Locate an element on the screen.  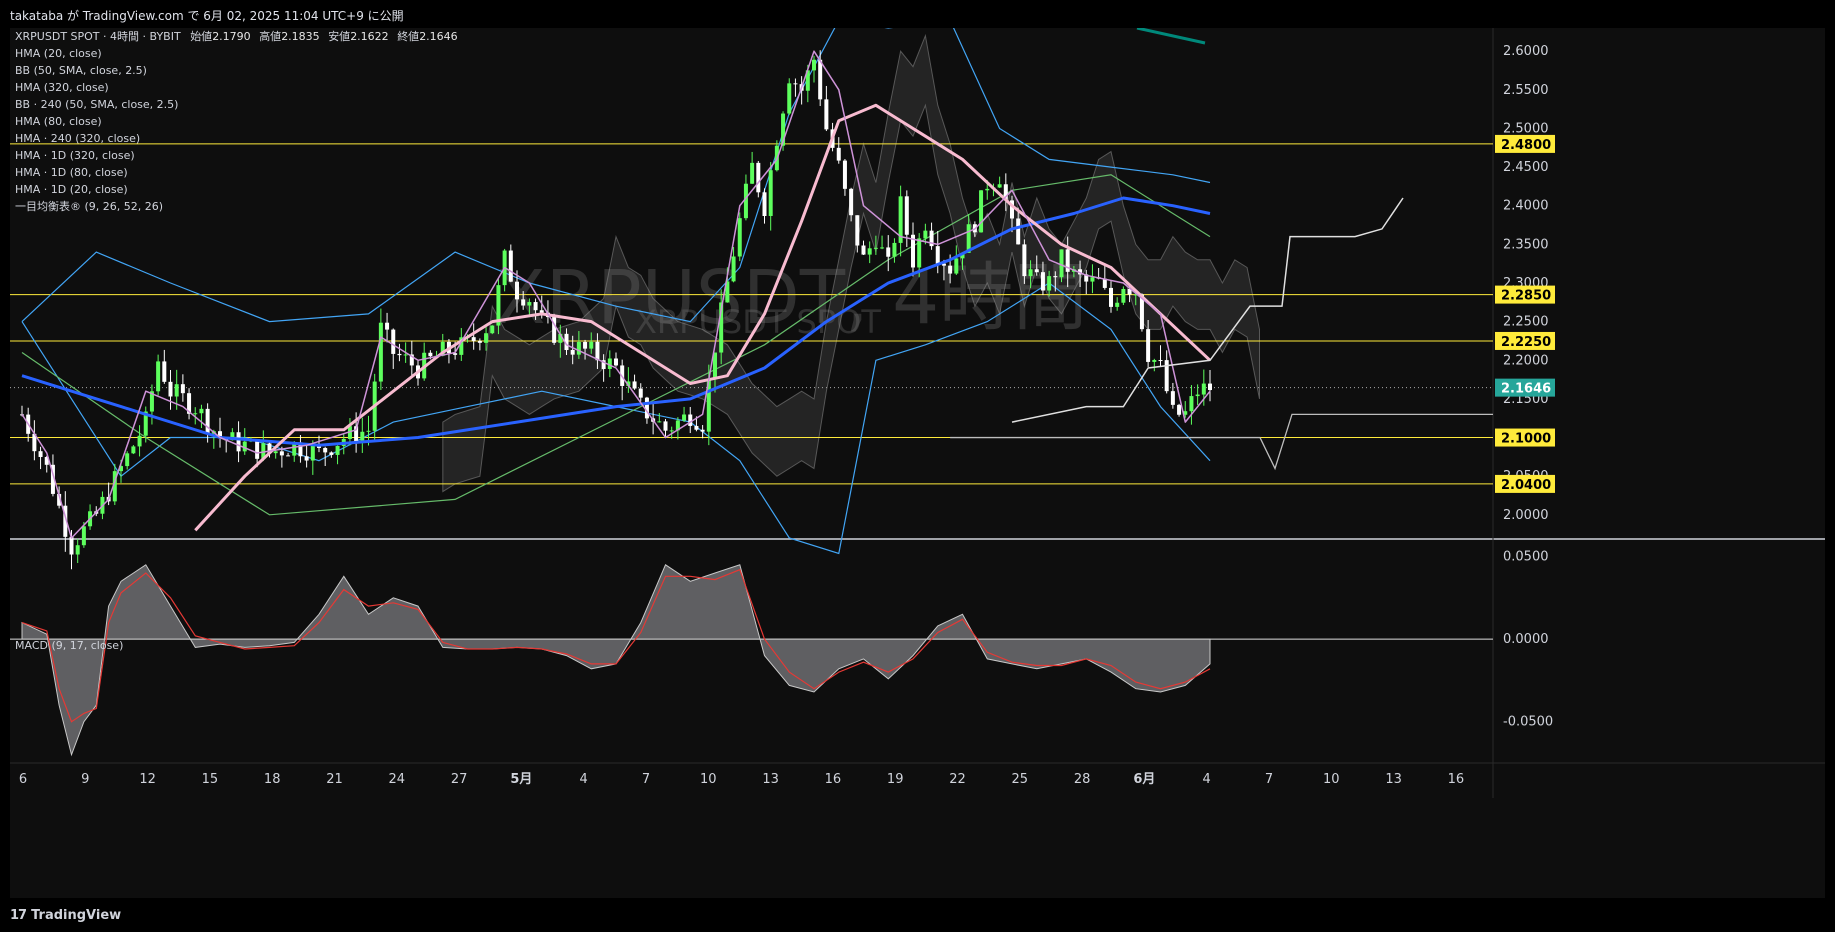
macd-legend: MACD (9, 17, close) is located at coordinates (69, 645).